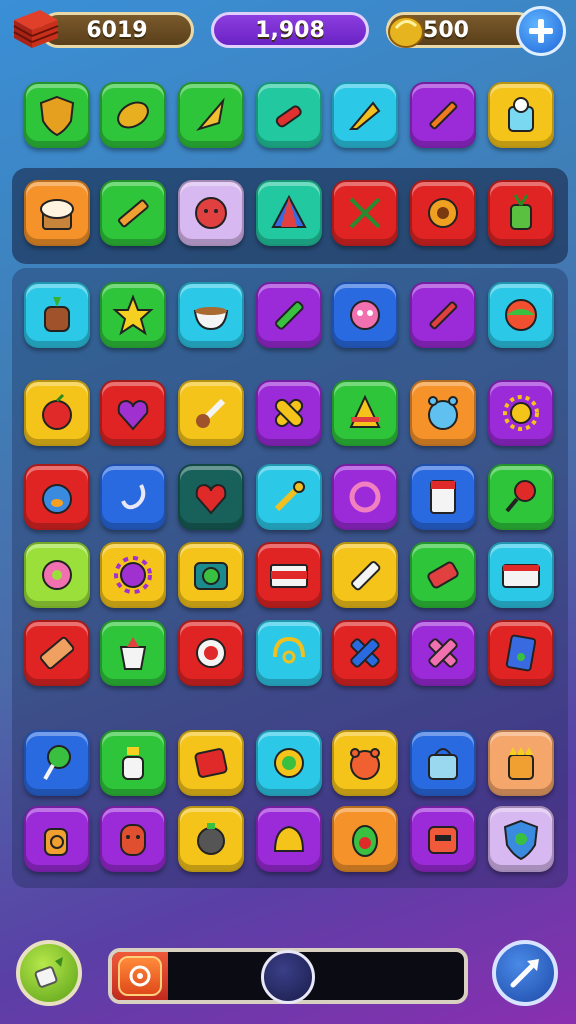 This screenshot has width=576, height=1024. What do you see at coordinates (525, 973) in the screenshot?
I see `boost-button` at bounding box center [525, 973].